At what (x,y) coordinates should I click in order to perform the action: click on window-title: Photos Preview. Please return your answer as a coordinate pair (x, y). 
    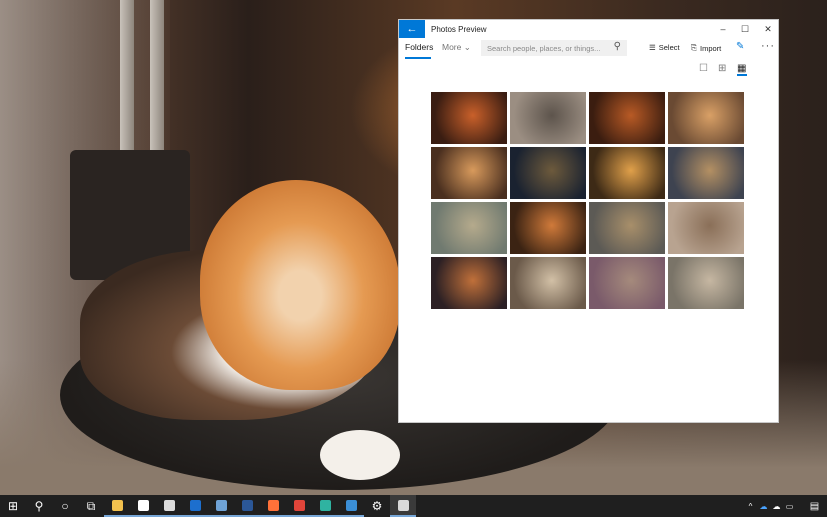
    Looking at the image, I should click on (459, 29).